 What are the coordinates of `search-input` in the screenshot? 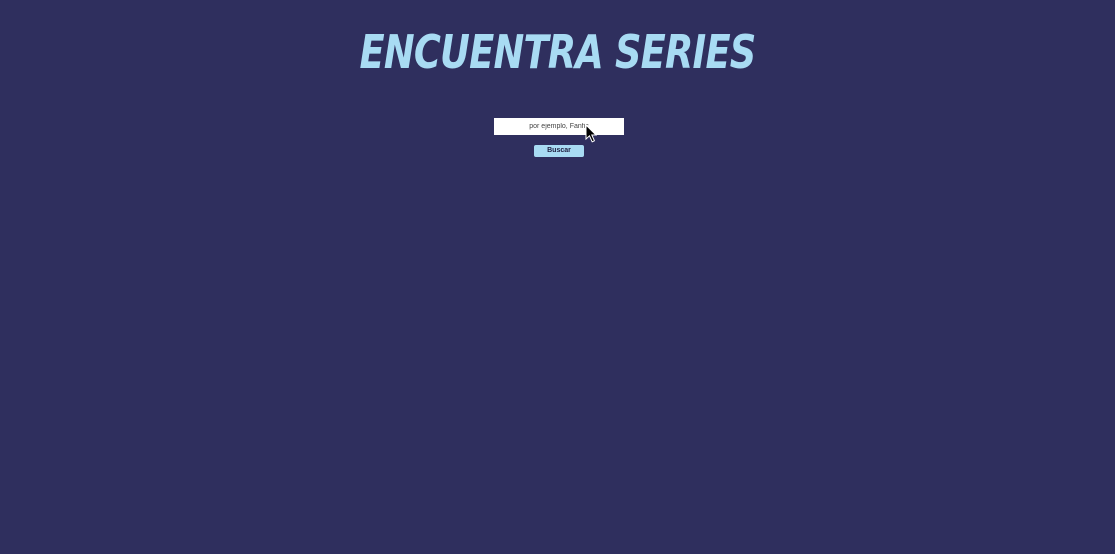 It's located at (559, 126).